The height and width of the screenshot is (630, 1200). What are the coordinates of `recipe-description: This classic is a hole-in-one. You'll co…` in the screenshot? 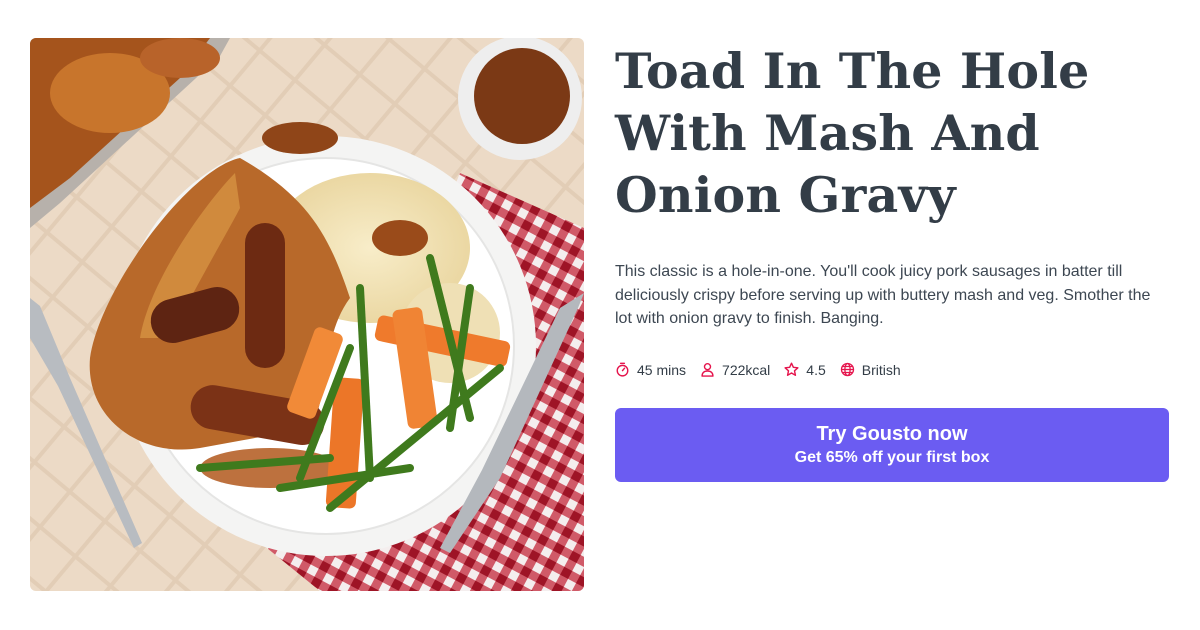 It's located at (883, 295).